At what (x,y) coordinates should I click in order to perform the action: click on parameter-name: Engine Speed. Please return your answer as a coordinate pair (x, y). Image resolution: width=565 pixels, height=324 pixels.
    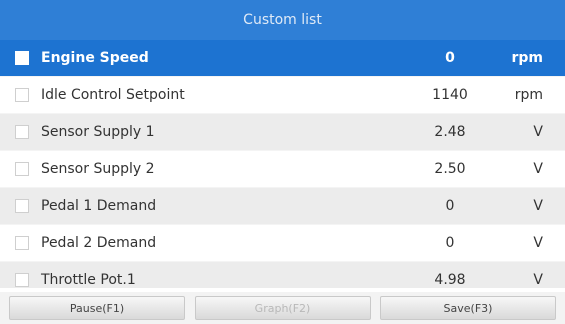
    Looking at the image, I should click on (95, 58).